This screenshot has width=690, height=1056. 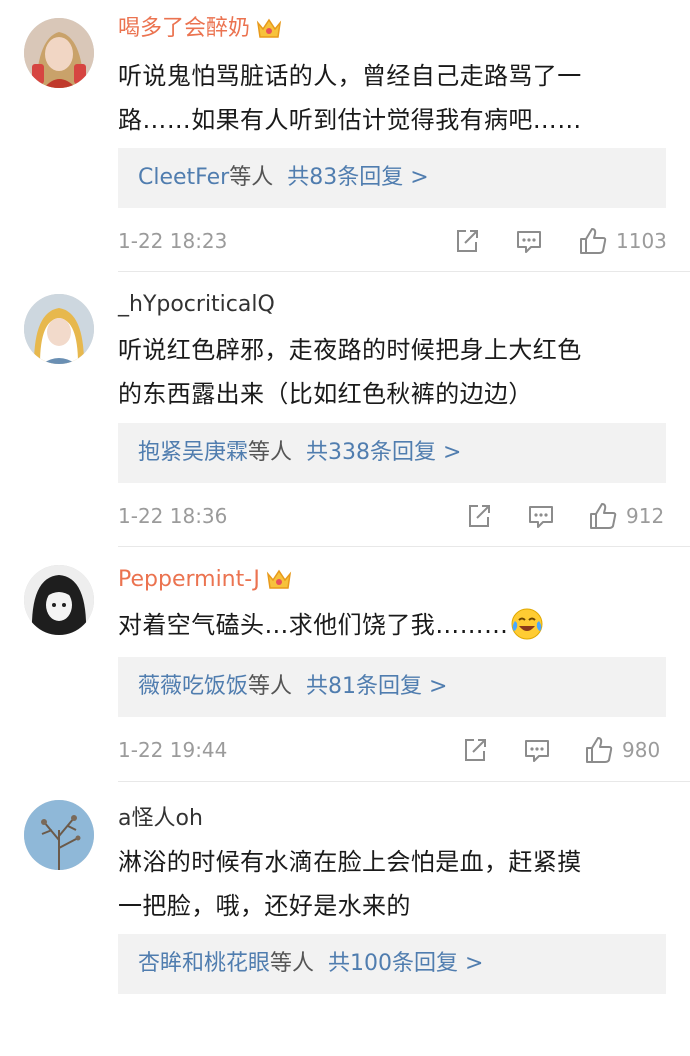 What do you see at coordinates (392, 750) in the screenshot?
I see `comment-meta: 1-22 19:44 980` at bounding box center [392, 750].